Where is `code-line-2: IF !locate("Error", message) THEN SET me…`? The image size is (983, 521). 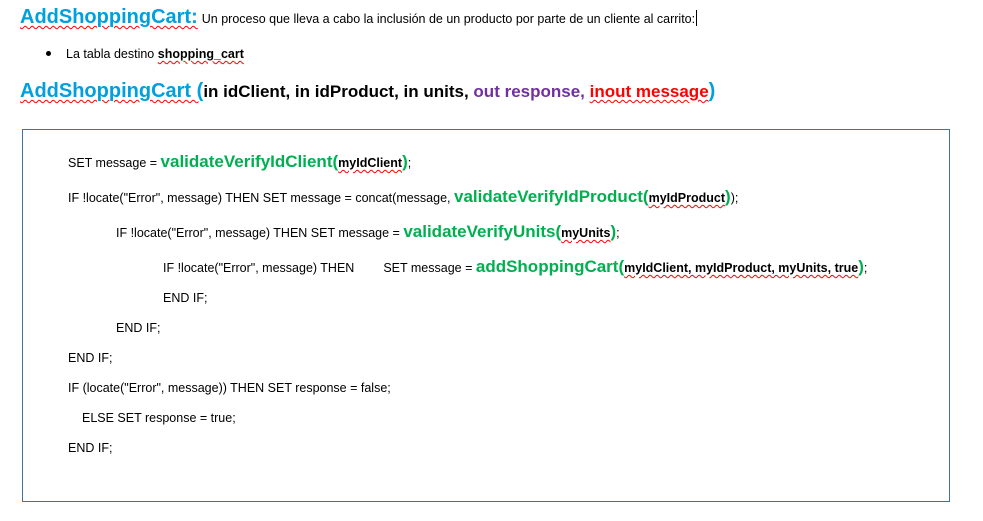
code-line-2: IF !locate("Error", message) THEN SET me… is located at coordinates (403, 197).